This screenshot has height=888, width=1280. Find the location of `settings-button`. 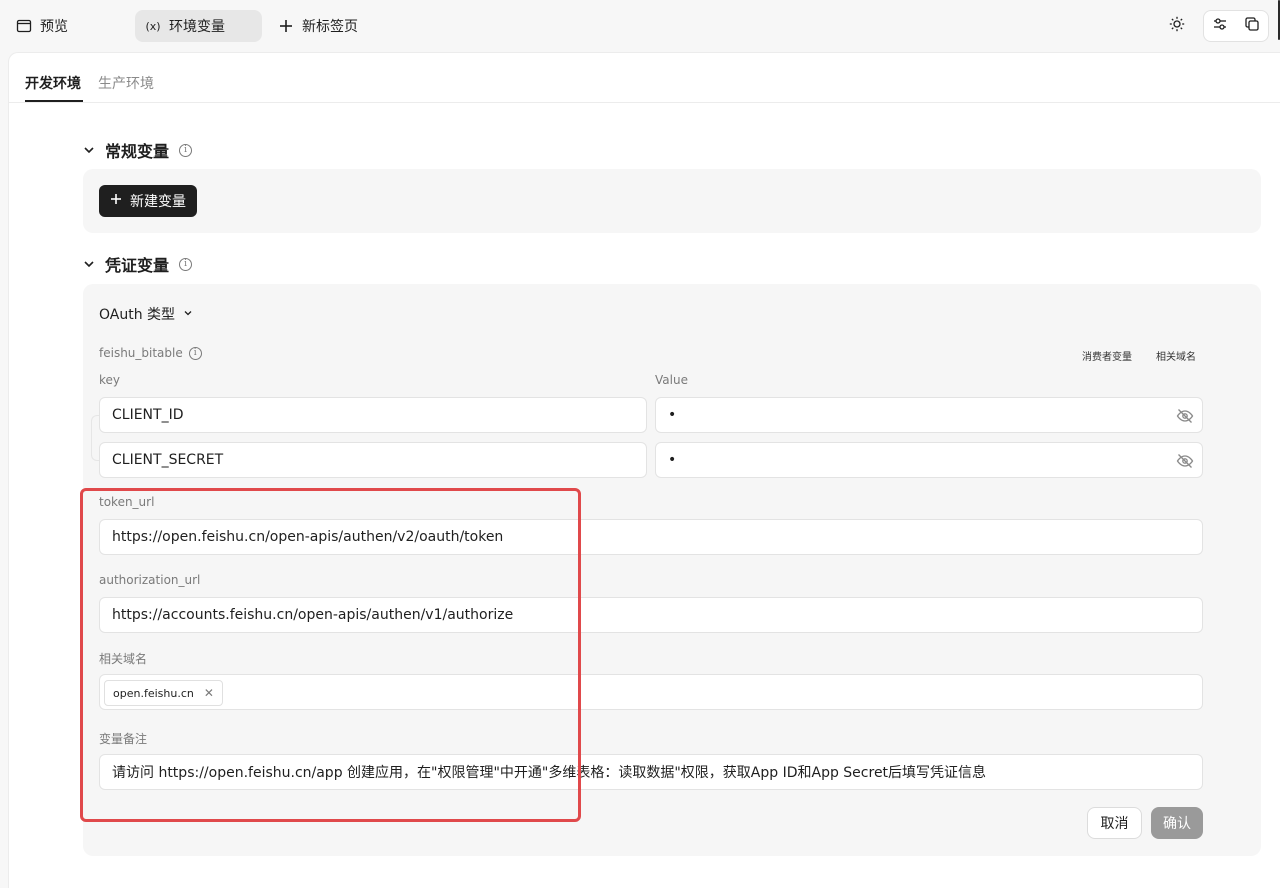

settings-button is located at coordinates (1220, 26).